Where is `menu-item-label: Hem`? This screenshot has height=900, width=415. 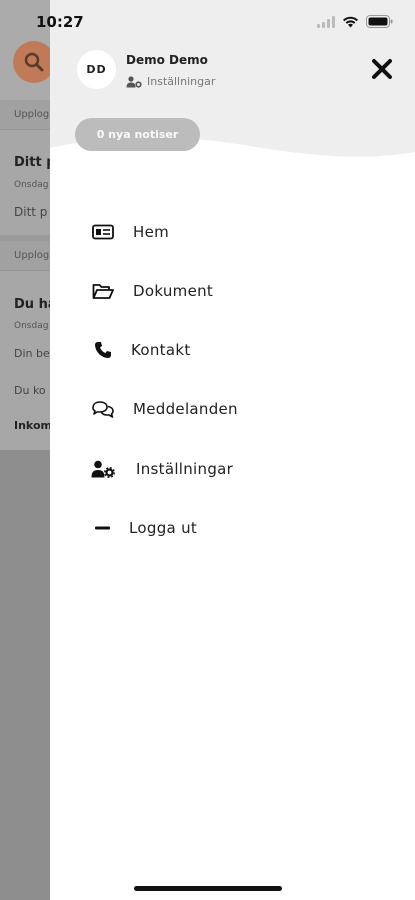
menu-item-label: Hem is located at coordinates (151, 232).